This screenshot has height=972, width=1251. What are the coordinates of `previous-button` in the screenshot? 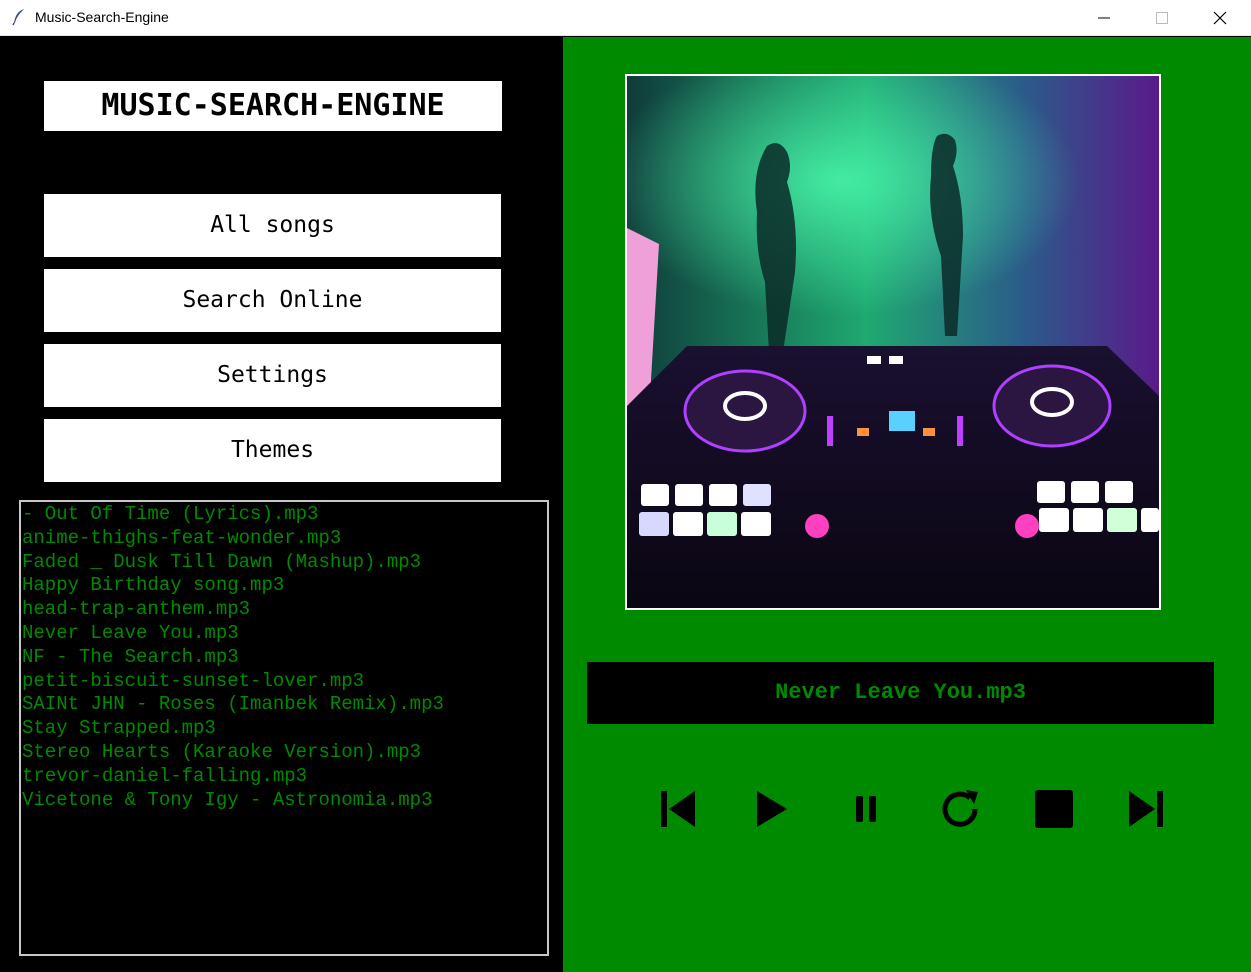 It's located at (679, 809).